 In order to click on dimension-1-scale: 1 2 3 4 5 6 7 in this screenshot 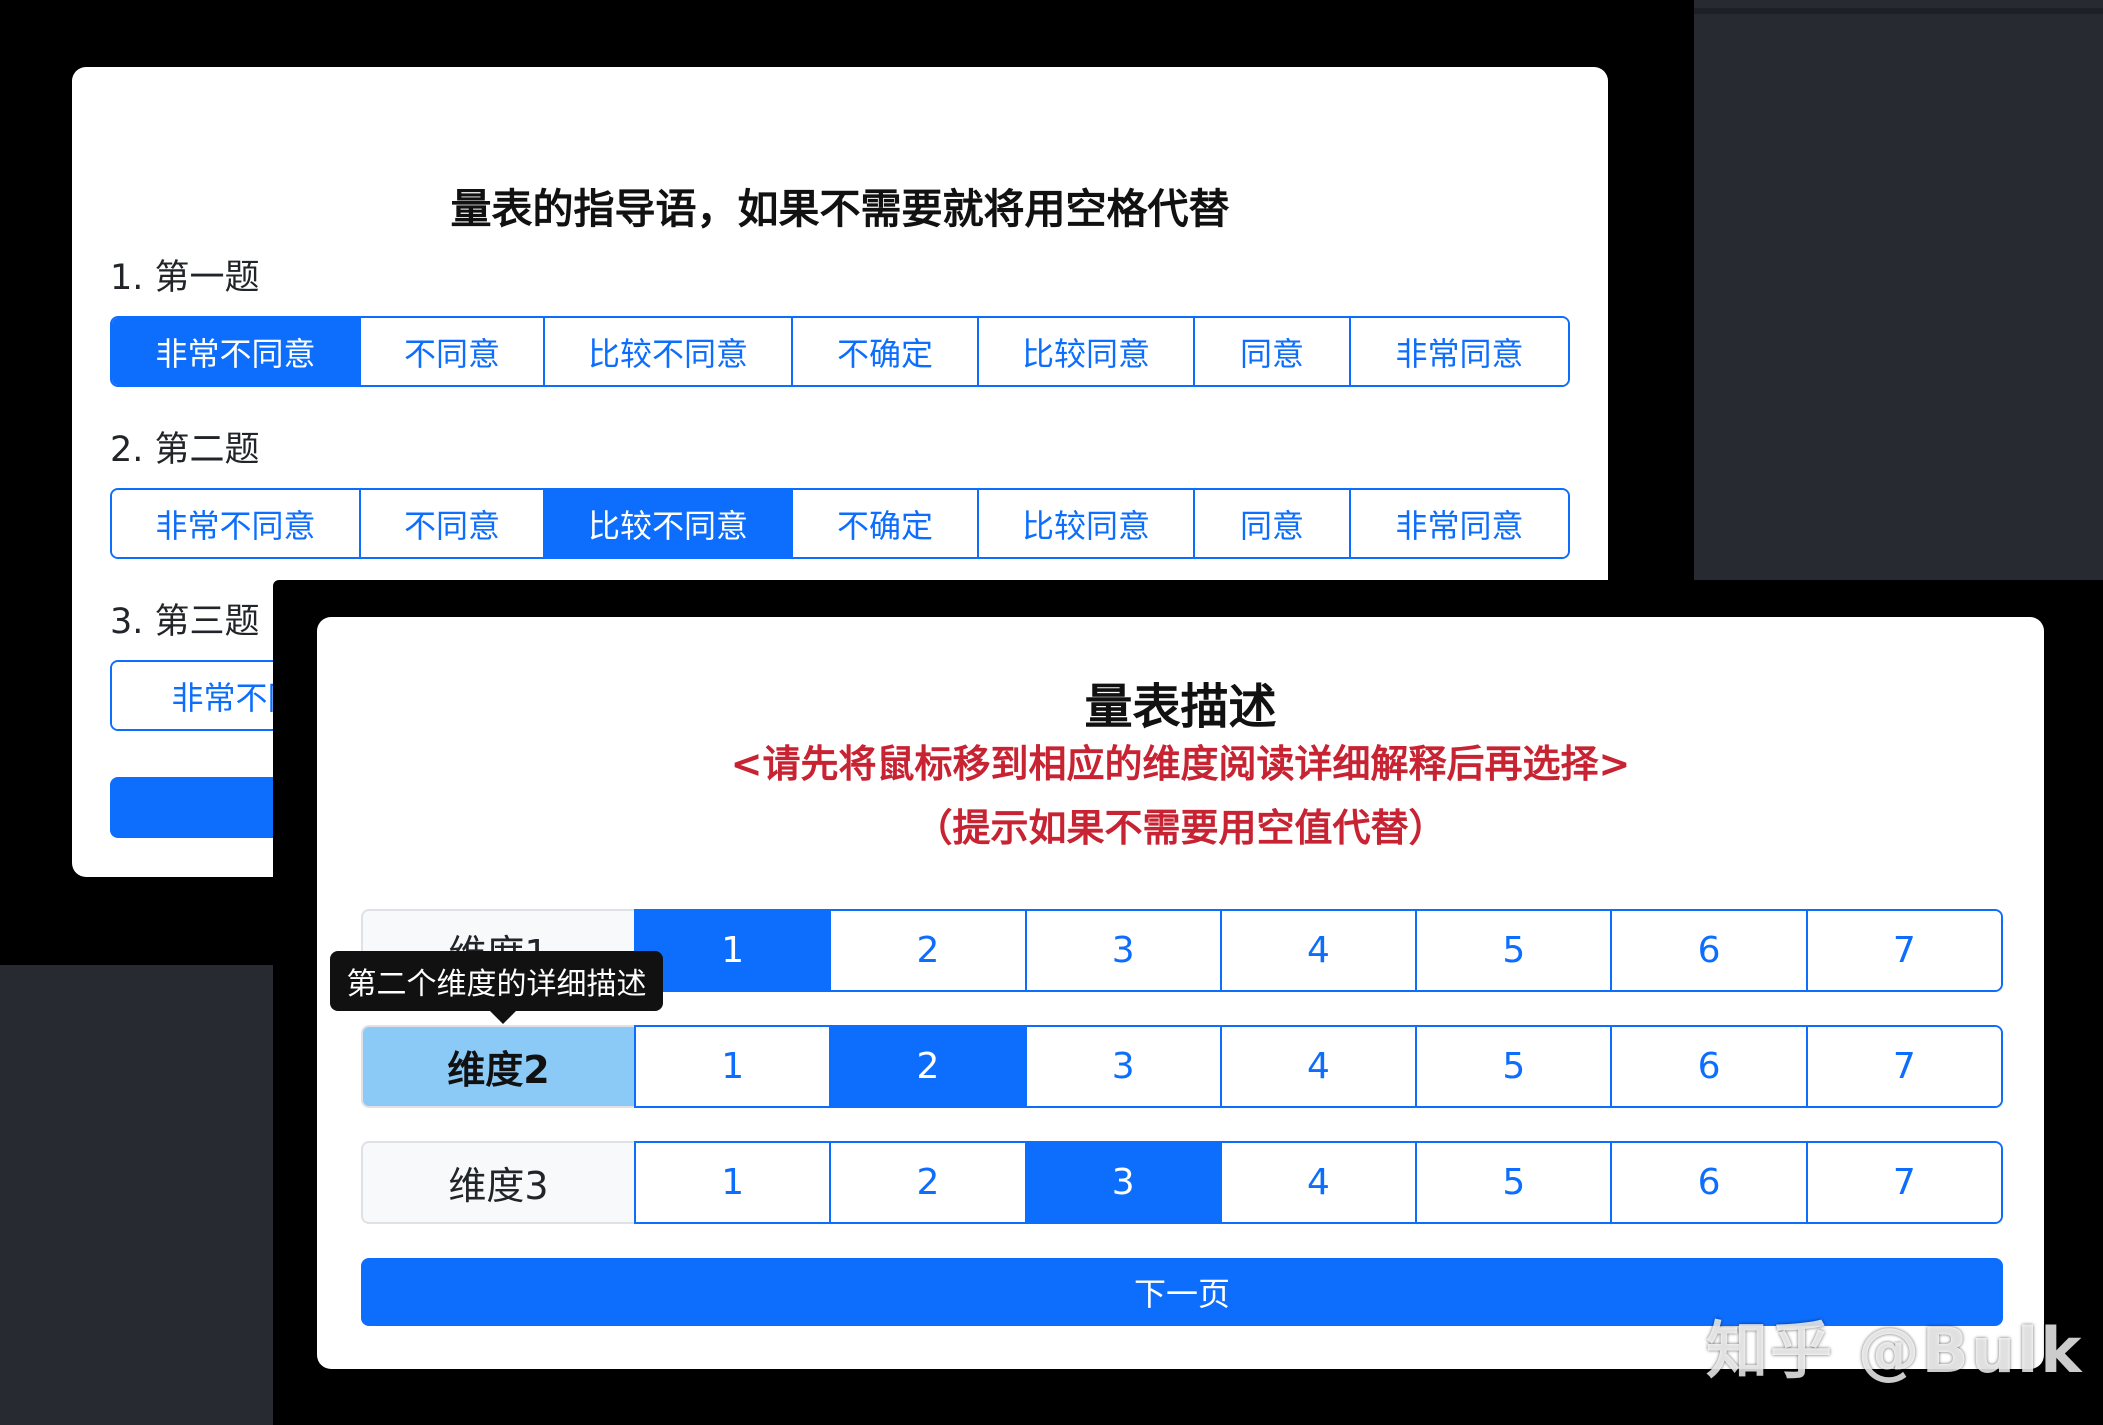, I will do `click(1318, 950)`.